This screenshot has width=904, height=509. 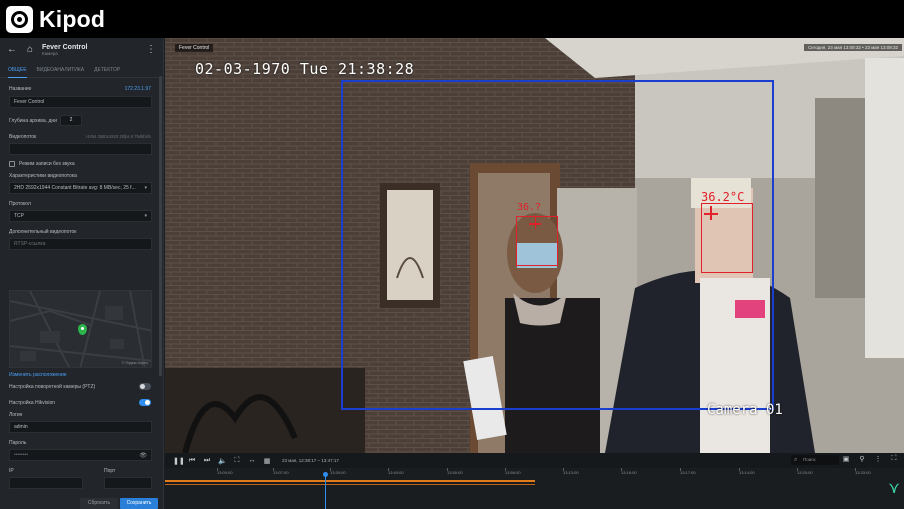 What do you see at coordinates (65, 47) in the screenshot?
I see `panel-title: Fever Control` at bounding box center [65, 47].